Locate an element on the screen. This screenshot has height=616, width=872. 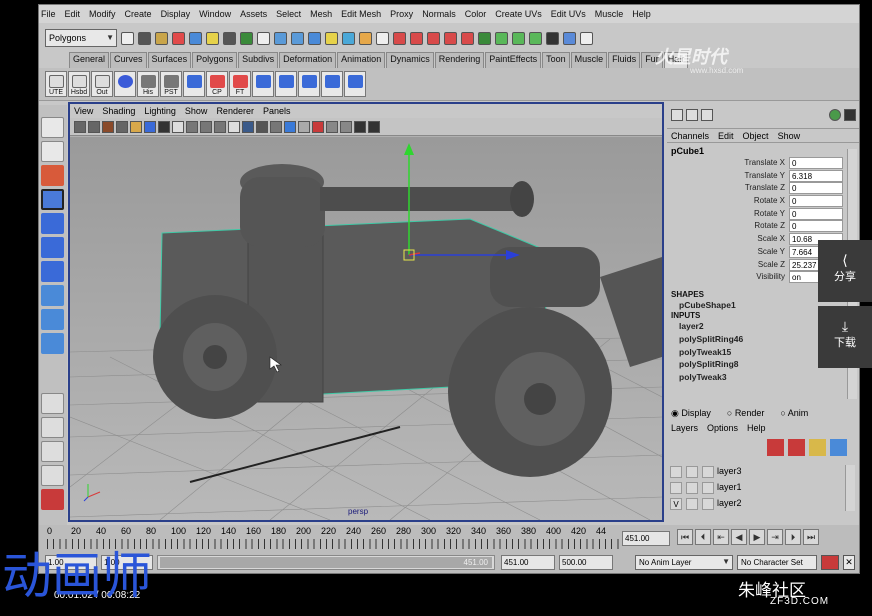
play-backwards-icon: ◀ is located at coordinates (739, 537).